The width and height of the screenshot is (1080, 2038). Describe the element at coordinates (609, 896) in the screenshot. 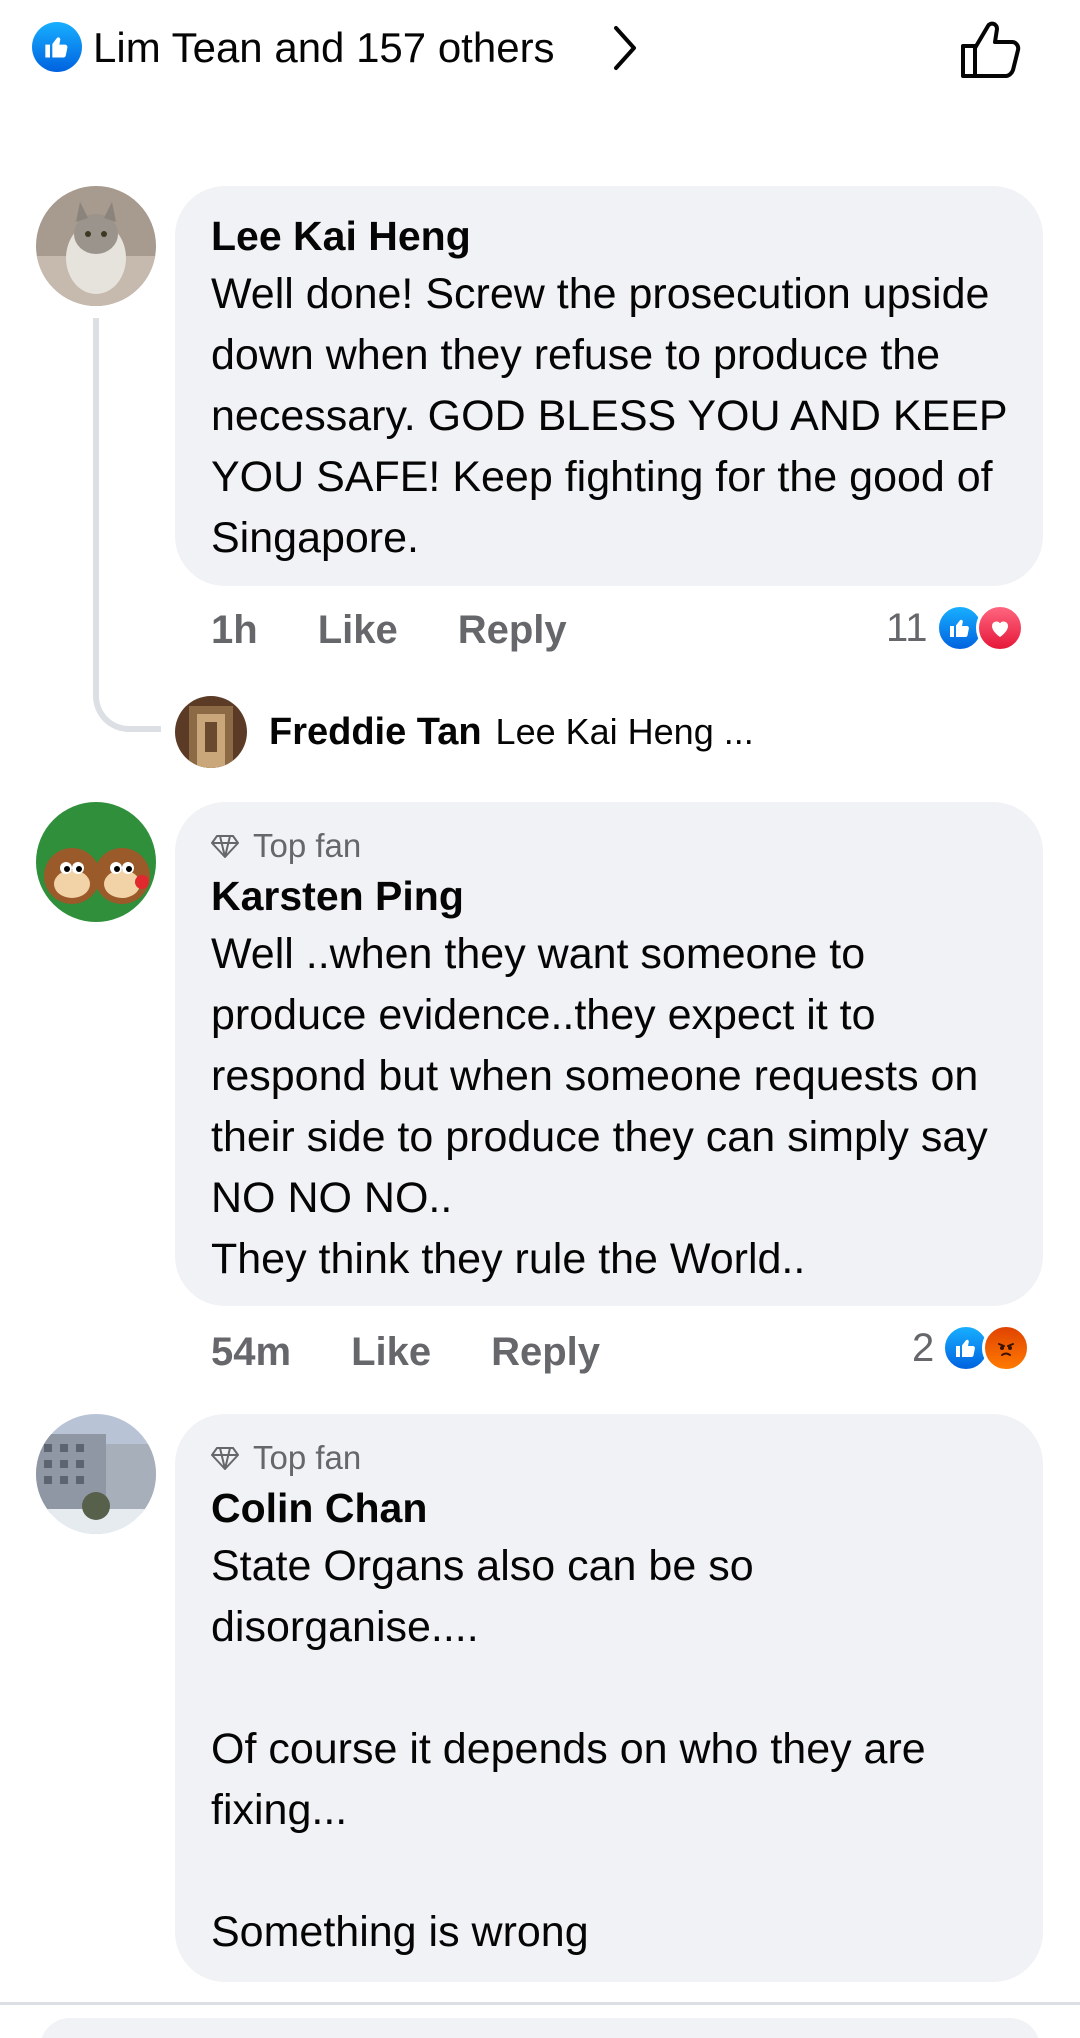

I see `comment-author: Karsten Ping` at that location.